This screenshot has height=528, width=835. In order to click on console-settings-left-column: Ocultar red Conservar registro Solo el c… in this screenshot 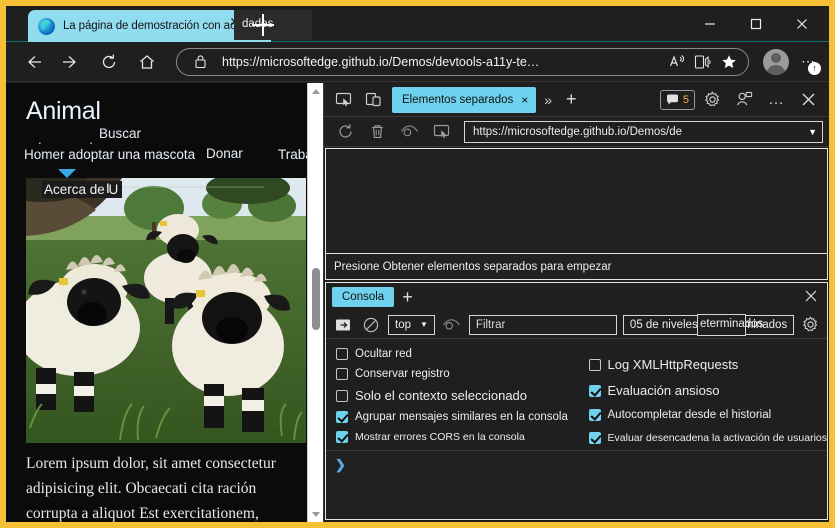, I will do `click(452, 396)`.